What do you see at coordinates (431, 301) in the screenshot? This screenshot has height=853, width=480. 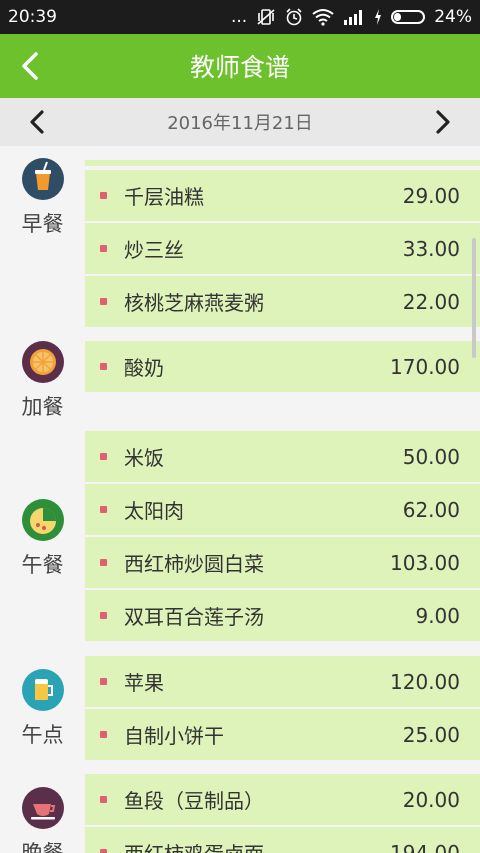 I see `dish-value: 22.00` at bounding box center [431, 301].